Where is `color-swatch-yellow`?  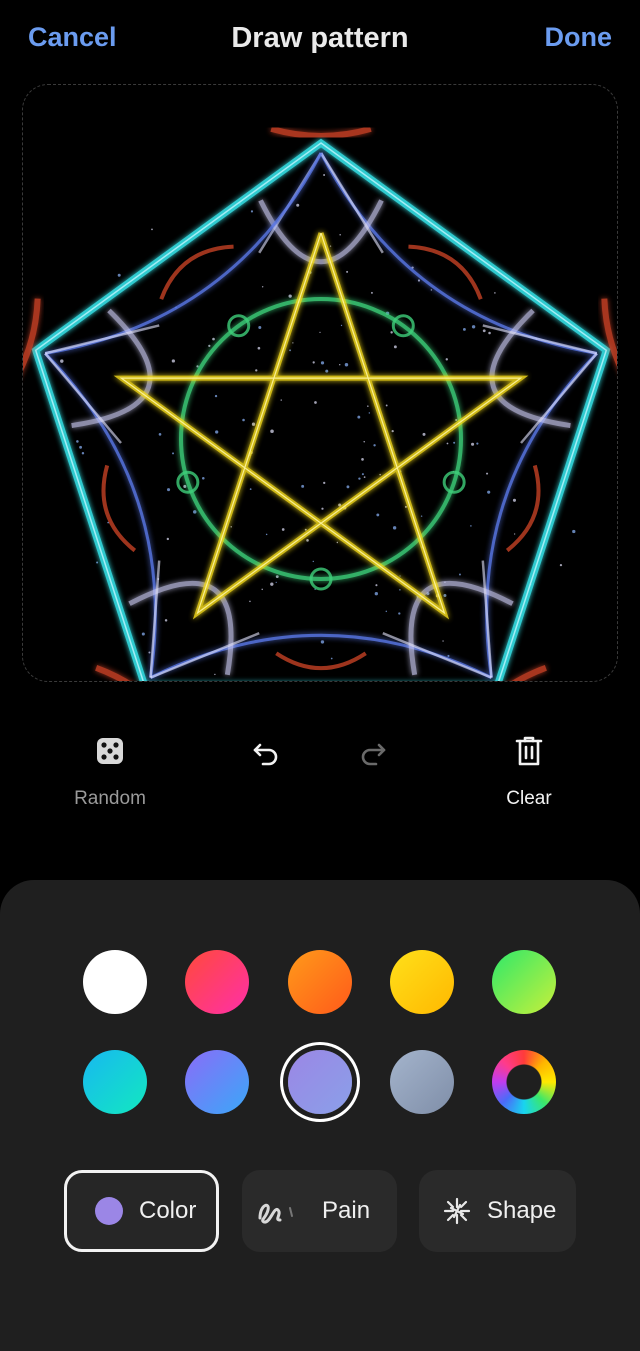 color-swatch-yellow is located at coordinates (422, 982).